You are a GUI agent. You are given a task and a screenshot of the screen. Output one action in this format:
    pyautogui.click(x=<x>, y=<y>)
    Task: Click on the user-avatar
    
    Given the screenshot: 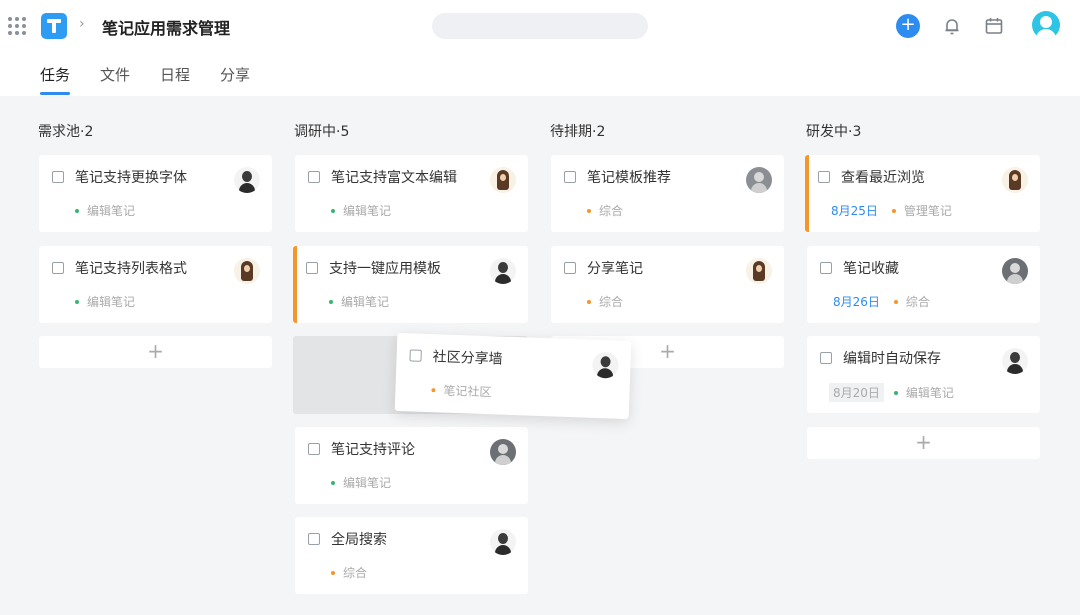 What is the action you would take?
    pyautogui.click(x=1046, y=25)
    